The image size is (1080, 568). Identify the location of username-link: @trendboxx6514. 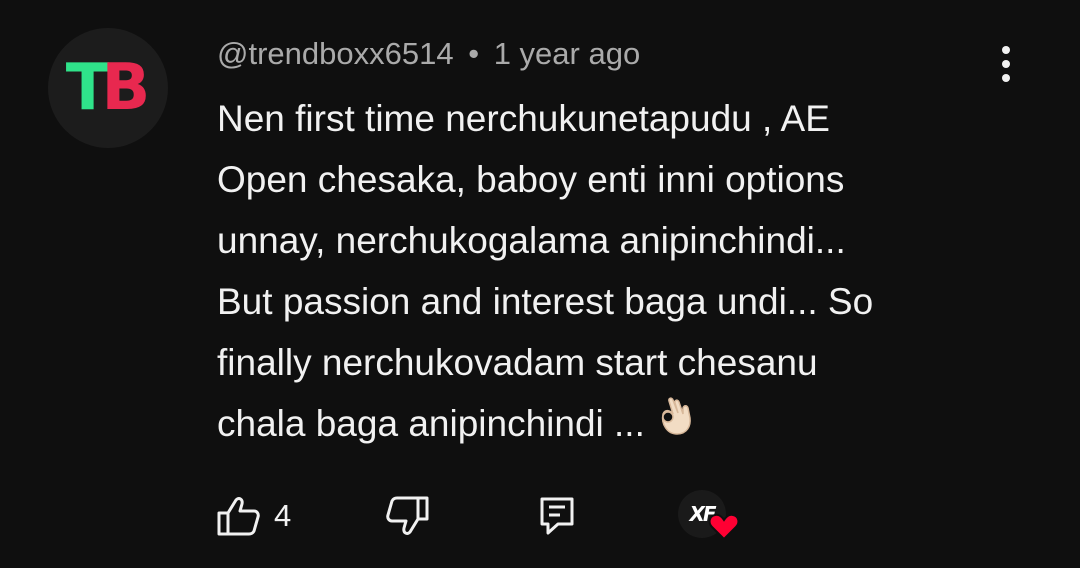
(335, 53).